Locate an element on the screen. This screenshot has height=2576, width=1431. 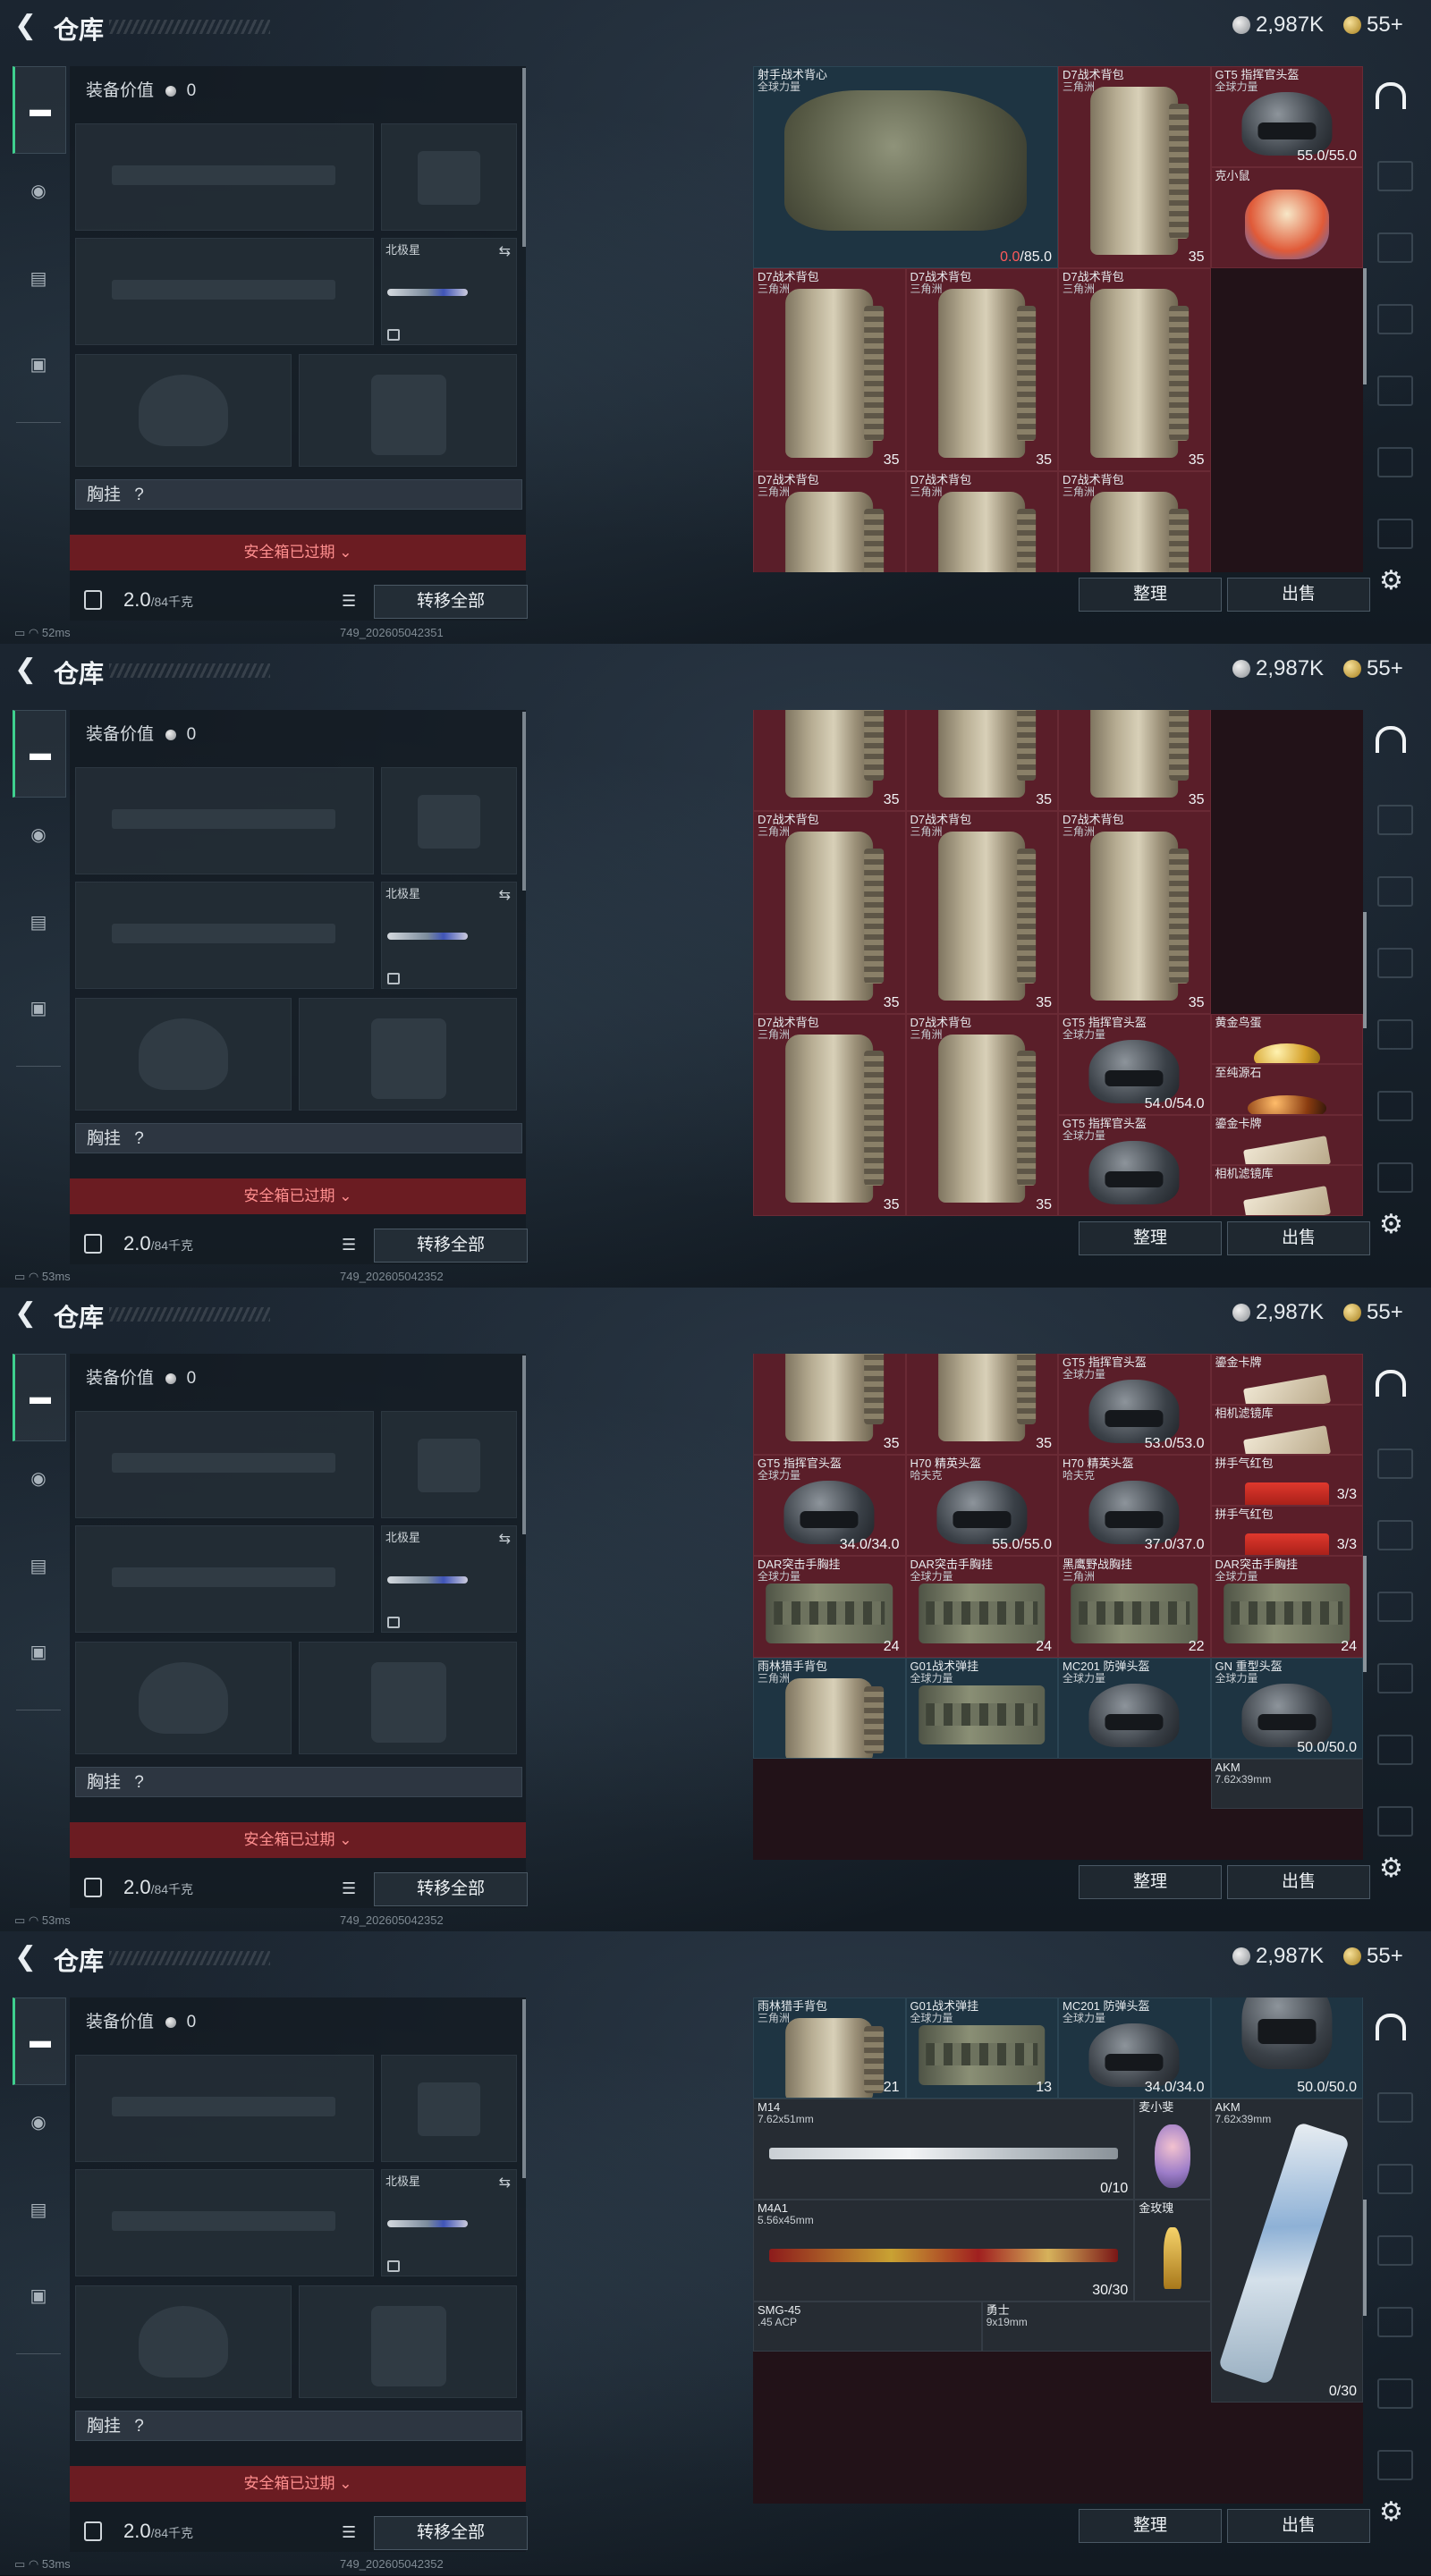
stash-item: 鎏金卡牌 is located at coordinates (1287, 1379).